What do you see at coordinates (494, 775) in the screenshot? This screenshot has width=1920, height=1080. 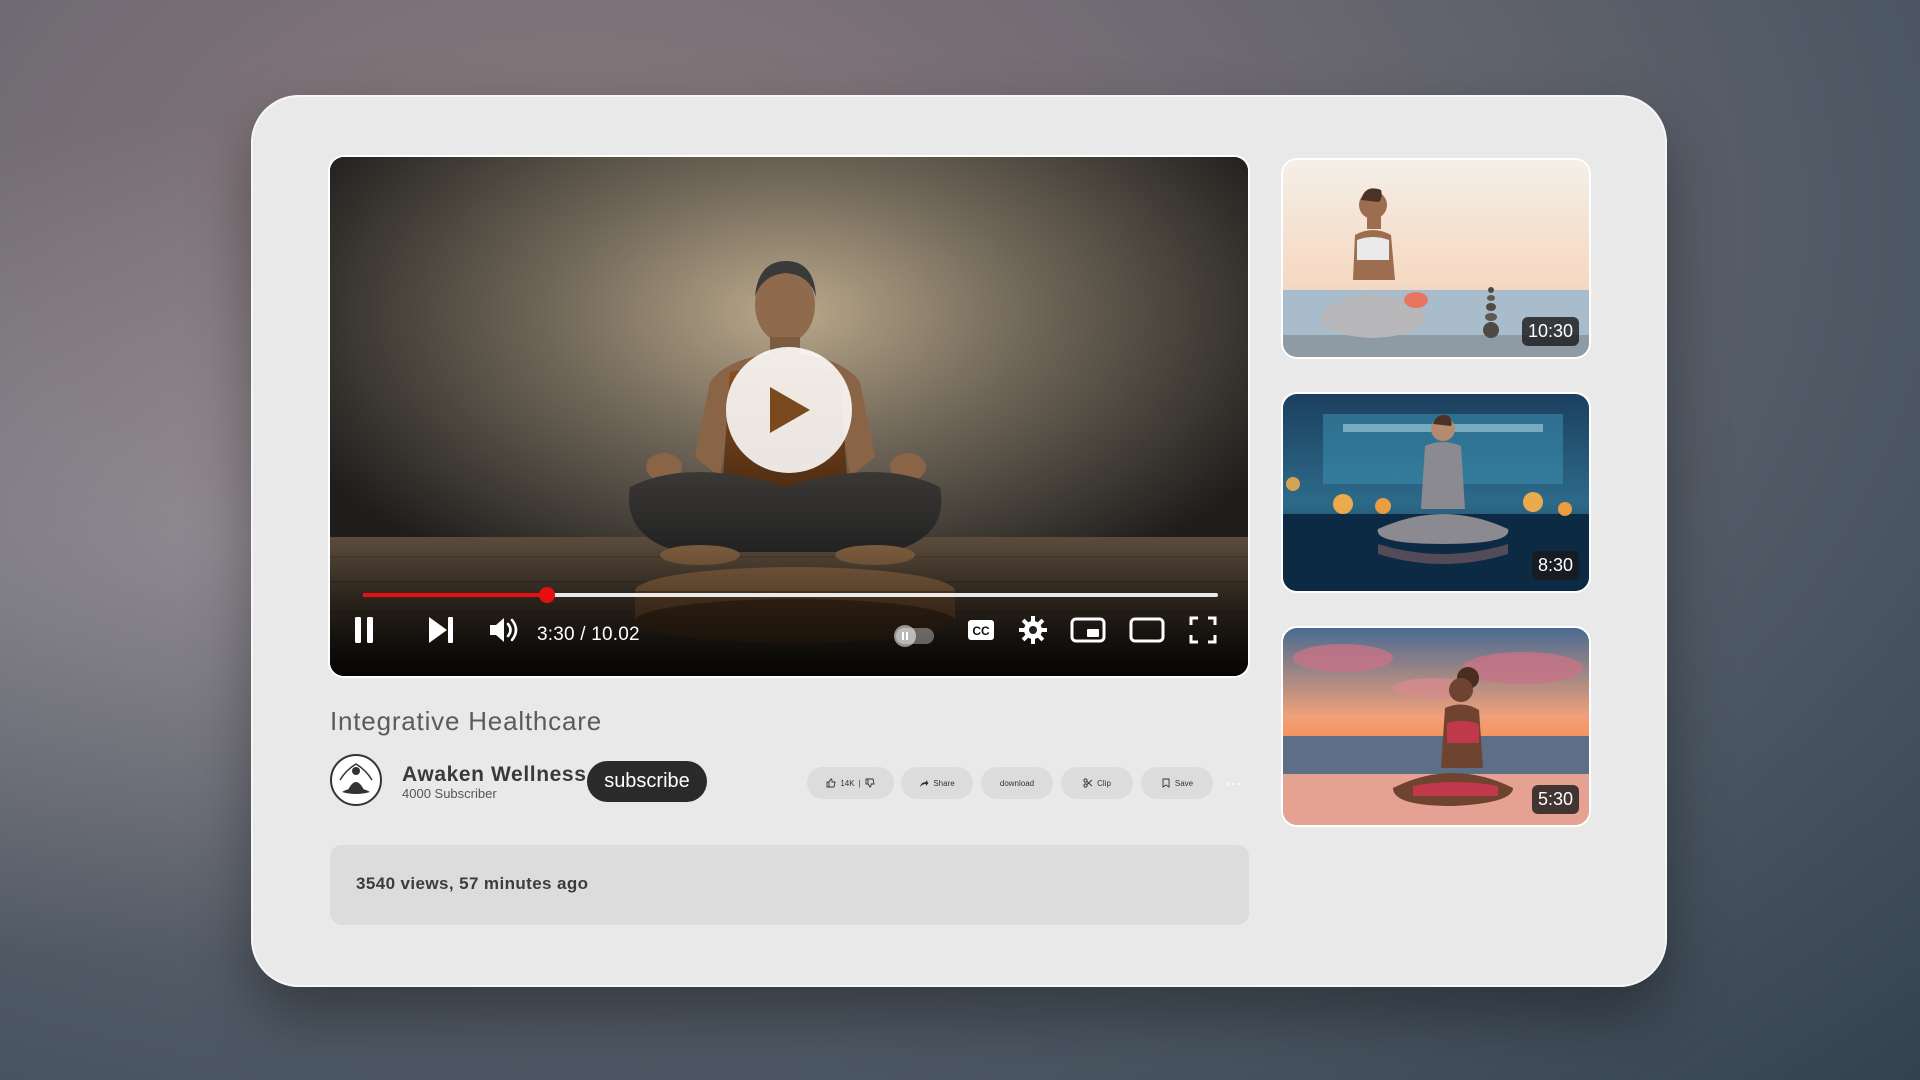 I see `channel-name: Awaken Wellness` at bounding box center [494, 775].